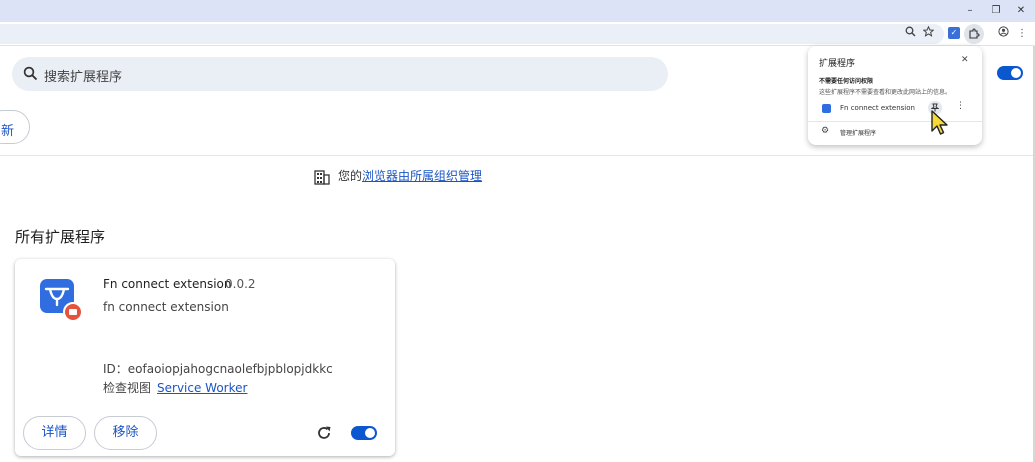  Describe the element at coordinates (202, 388) in the screenshot. I see `service-worker-link: Service Worker` at that location.